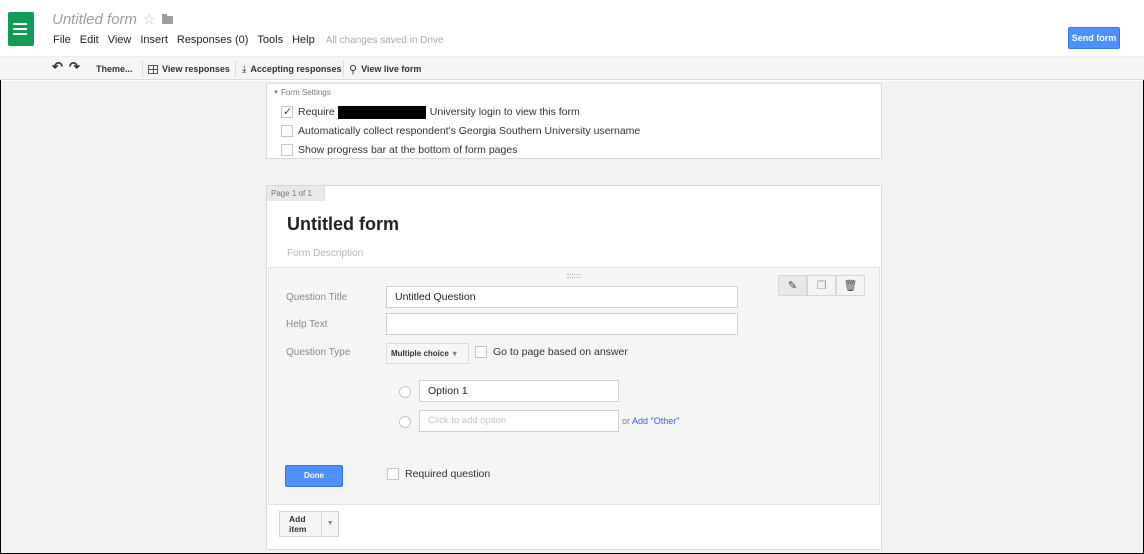 The image size is (1144, 554). I want to click on goto-page-checkbox, so click(481, 352).